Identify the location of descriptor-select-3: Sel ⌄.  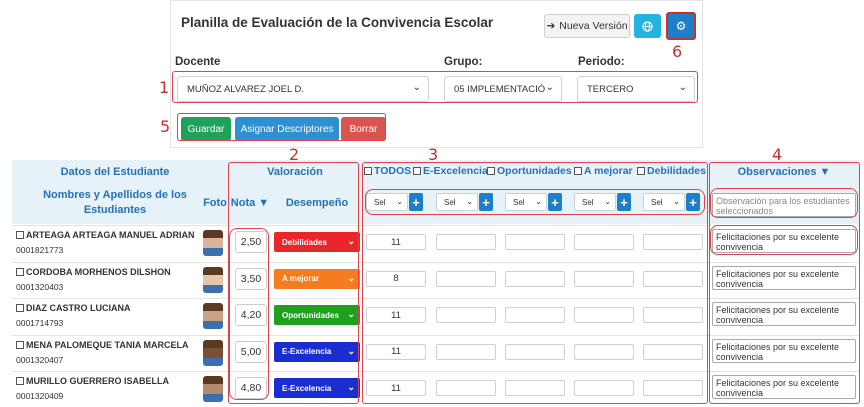
(526, 202).